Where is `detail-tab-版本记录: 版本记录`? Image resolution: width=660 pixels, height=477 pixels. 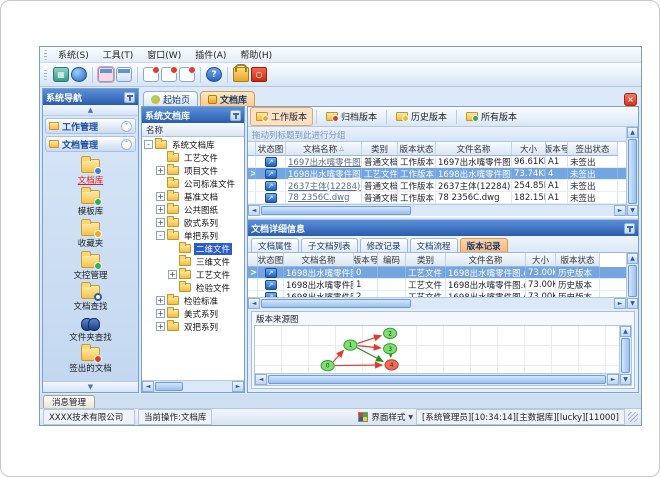 detail-tab-版本记录: 版本记录 is located at coordinates (483, 245).